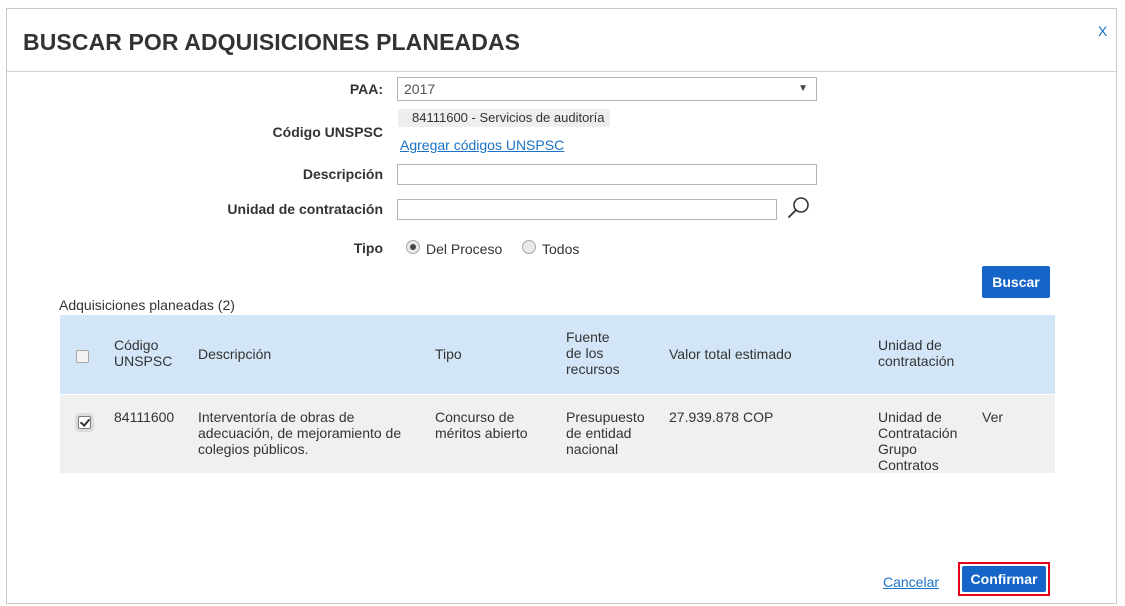  I want to click on unidad-input, so click(587, 209).